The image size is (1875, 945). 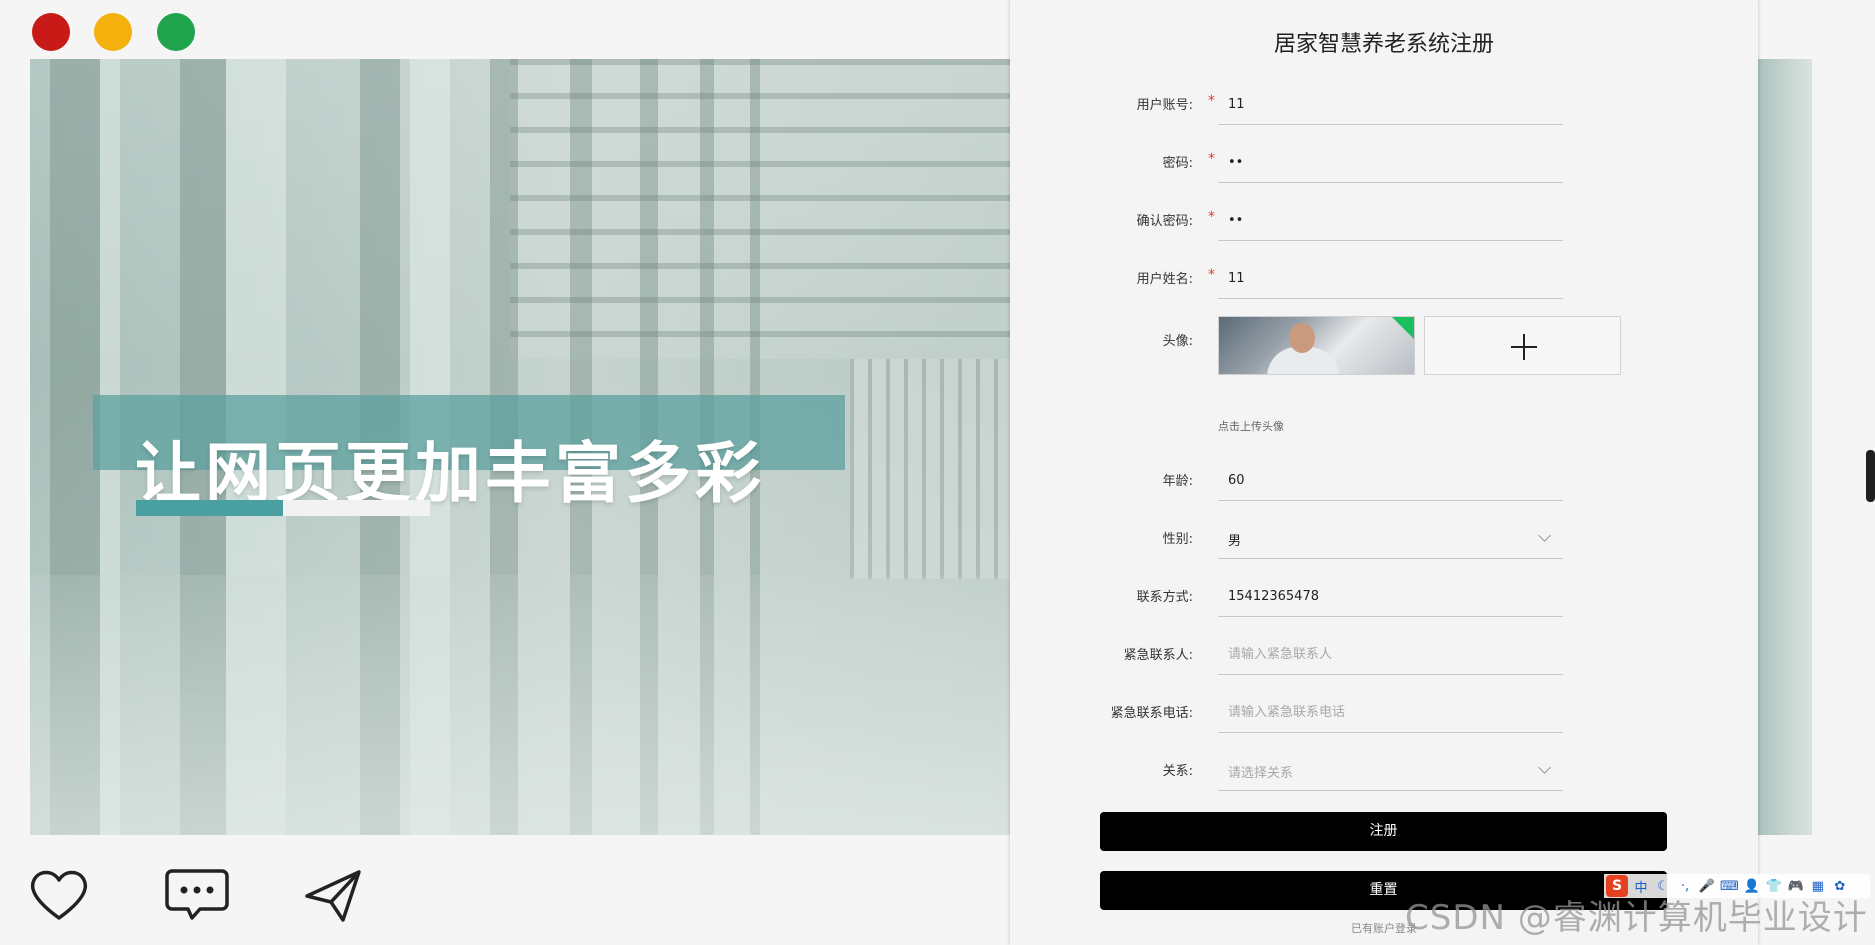 What do you see at coordinates (1251, 426) in the screenshot?
I see `avatar-upload-hint: 点击上传头像` at bounding box center [1251, 426].